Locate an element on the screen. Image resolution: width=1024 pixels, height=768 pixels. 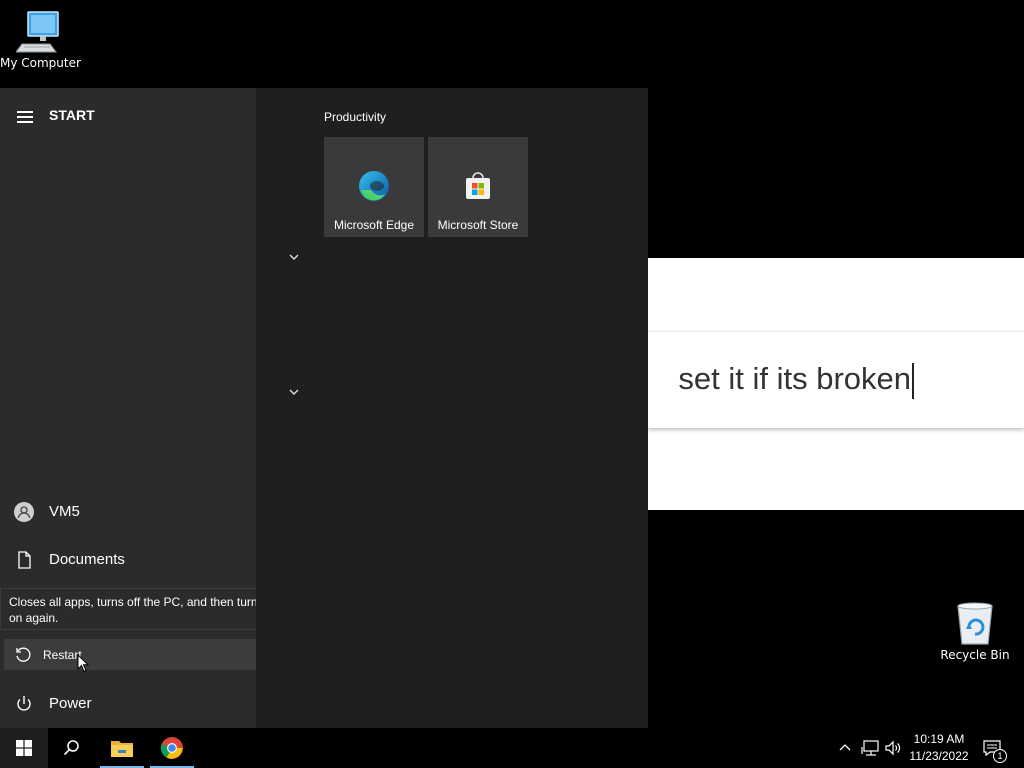
windows-logo-icon is located at coordinates (24, 748).